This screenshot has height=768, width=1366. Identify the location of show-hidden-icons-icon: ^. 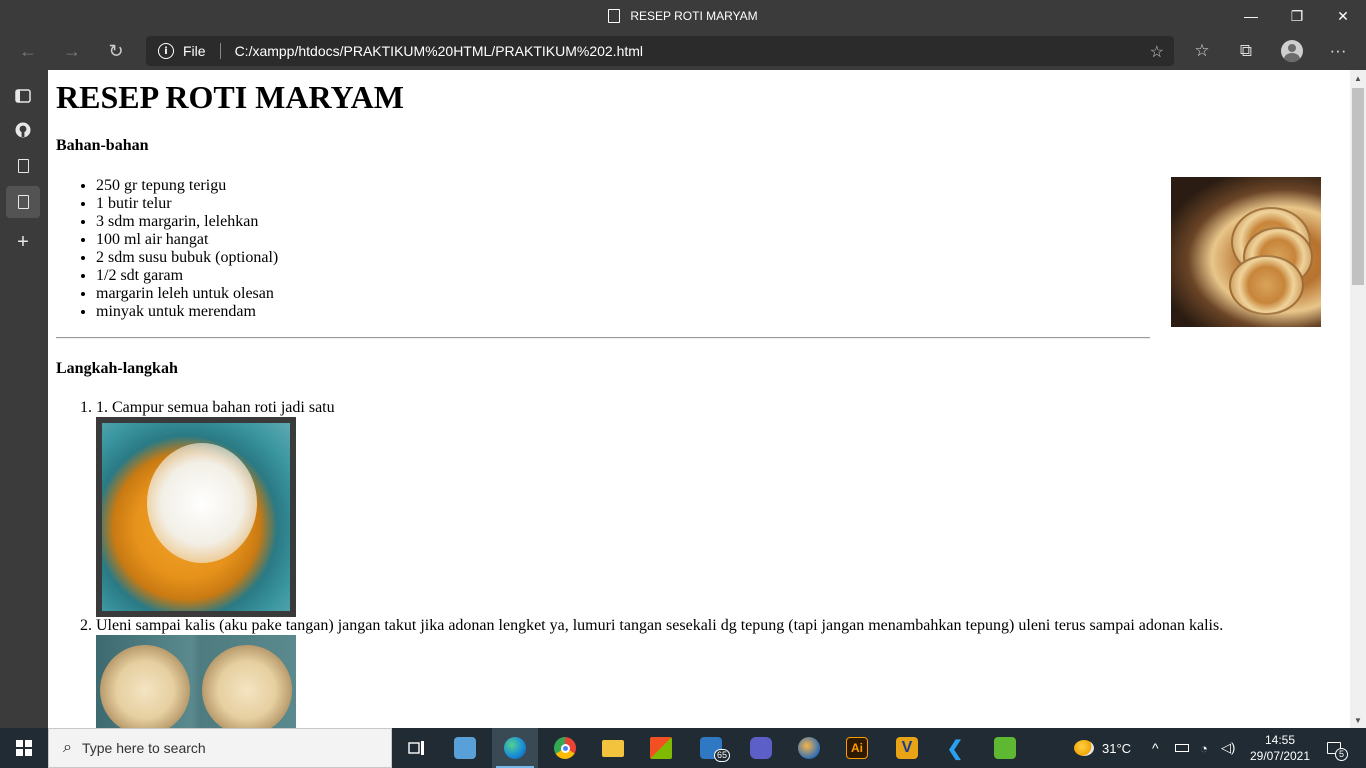
(1155, 748).